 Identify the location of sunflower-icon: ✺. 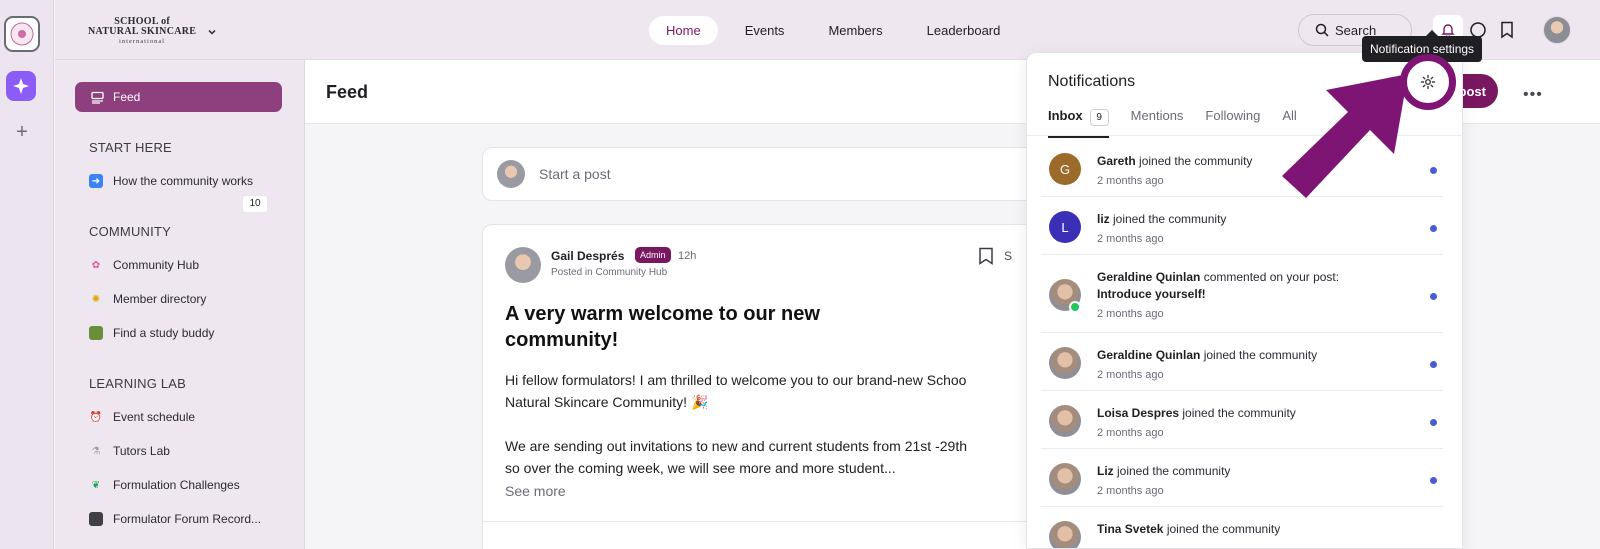
(96, 299).